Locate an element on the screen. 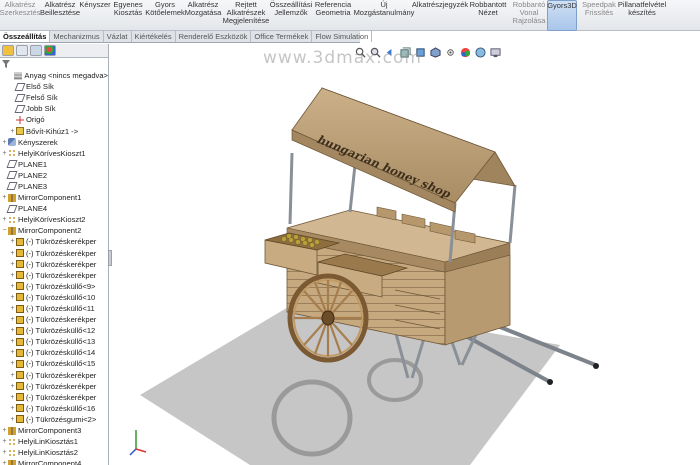 This screenshot has height=465, width=700. tree-item: PLANE3 is located at coordinates (54, 186).